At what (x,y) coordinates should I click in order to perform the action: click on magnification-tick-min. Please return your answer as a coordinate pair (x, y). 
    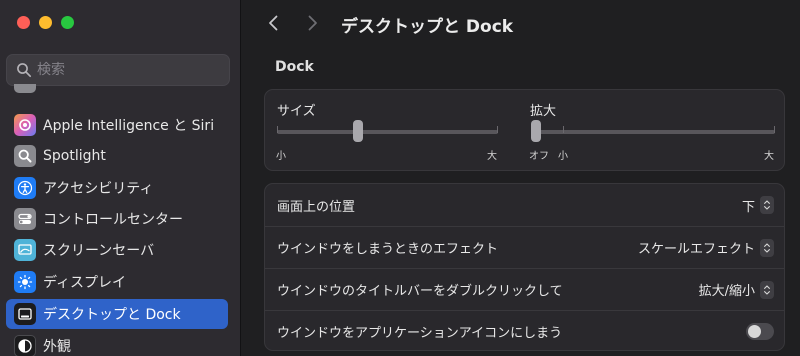
    Looking at the image, I should click on (563, 129).